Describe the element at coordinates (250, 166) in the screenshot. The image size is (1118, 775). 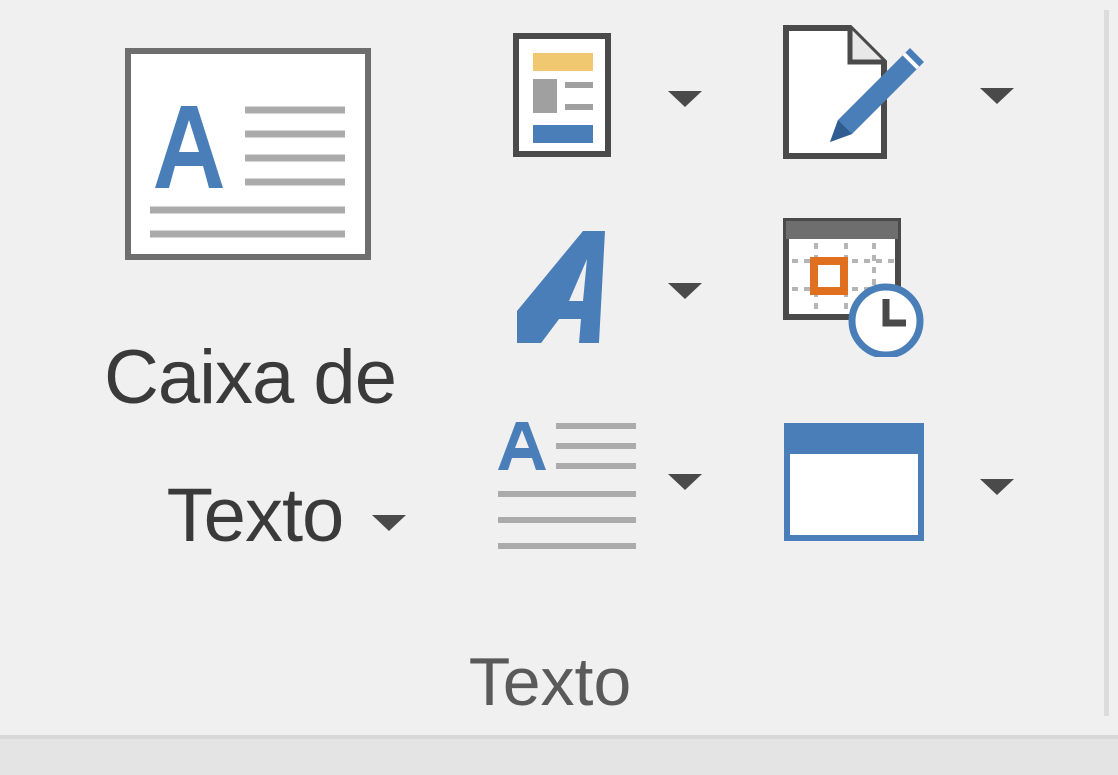
I see `text-box-icon` at that location.